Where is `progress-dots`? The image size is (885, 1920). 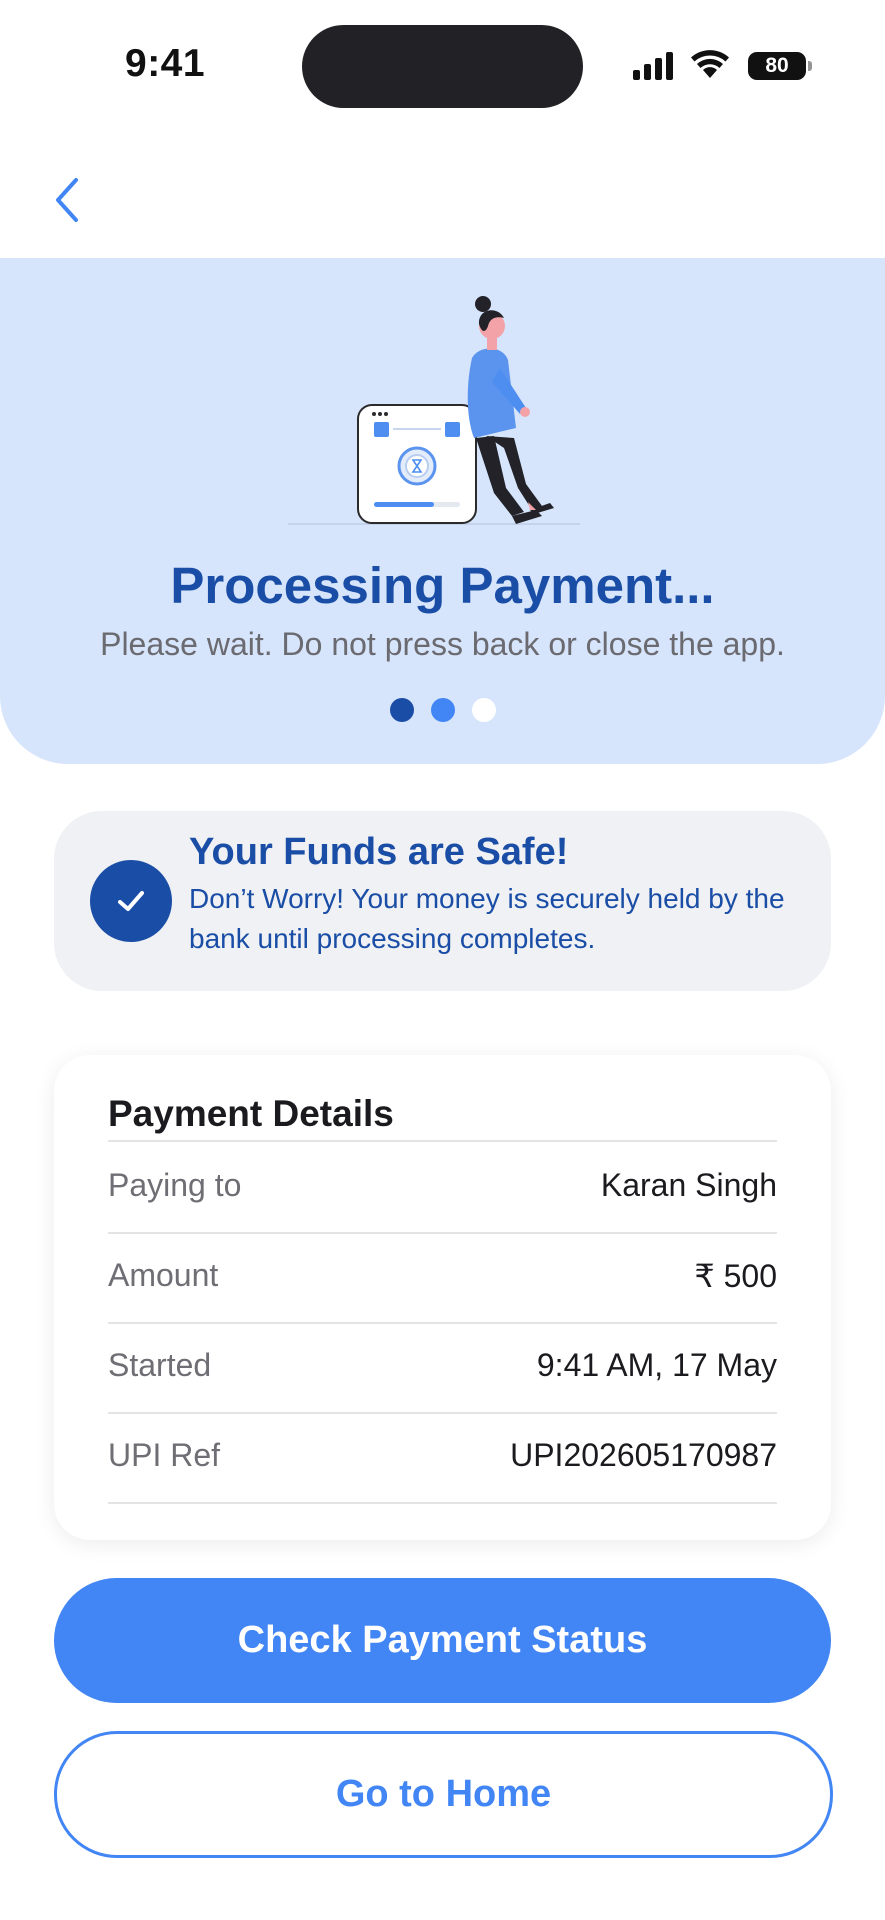 progress-dots is located at coordinates (445, 711).